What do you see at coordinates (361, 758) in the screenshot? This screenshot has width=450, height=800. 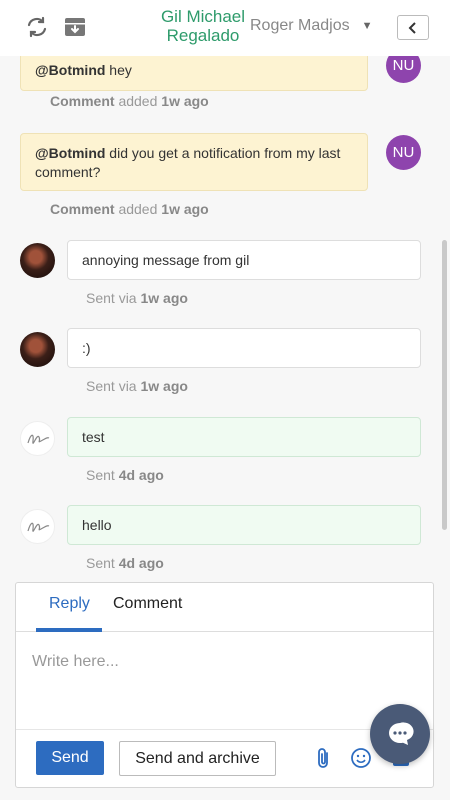 I see `emoji-icon` at bounding box center [361, 758].